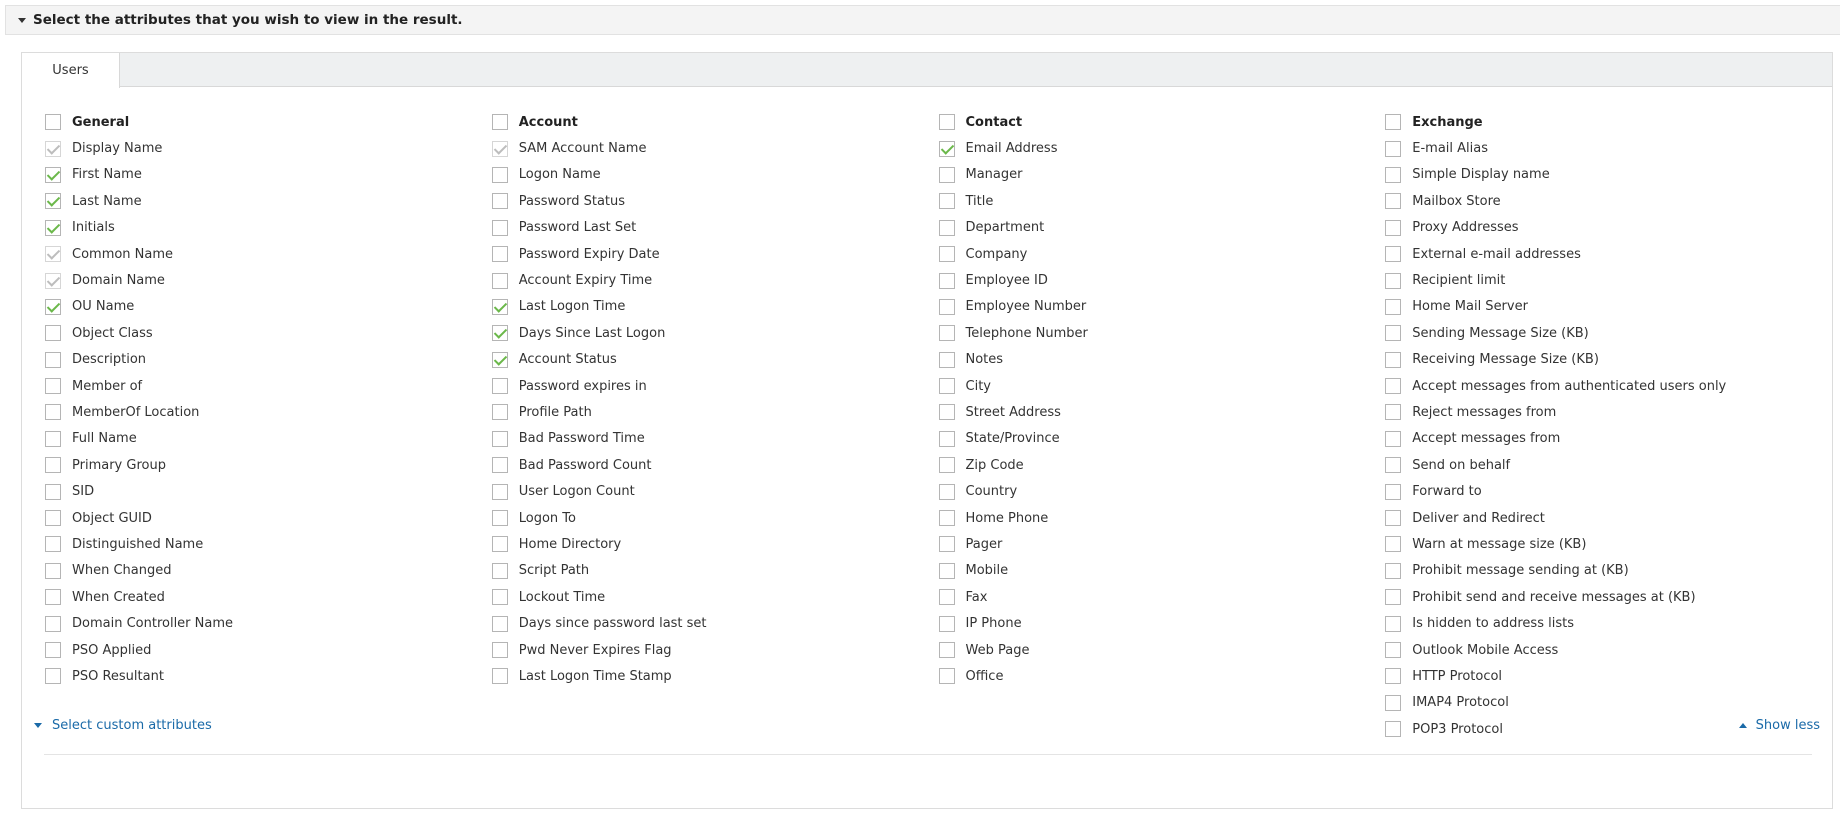 Image resolution: width=1840 pixels, height=813 pixels. What do you see at coordinates (268, 280) in the screenshot?
I see `attribute-item: Domain Name` at bounding box center [268, 280].